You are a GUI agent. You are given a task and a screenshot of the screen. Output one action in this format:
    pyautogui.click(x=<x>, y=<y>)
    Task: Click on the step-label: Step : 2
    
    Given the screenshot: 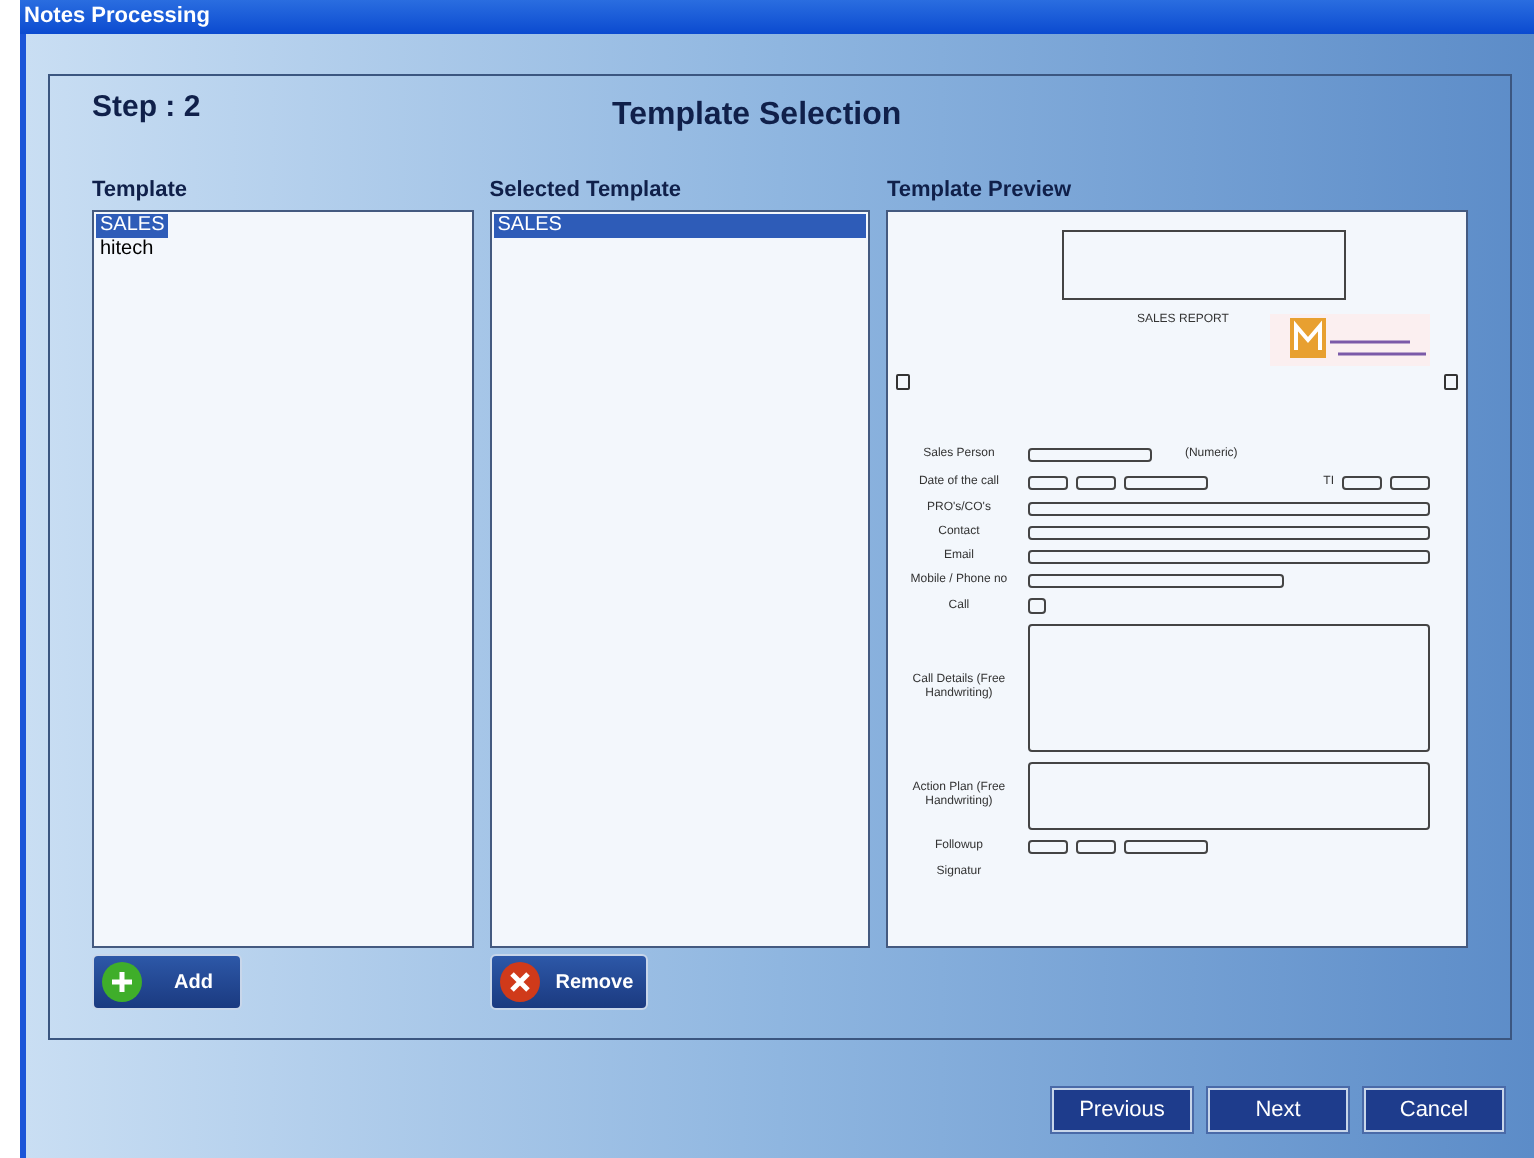 What is the action you would take?
    pyautogui.click(x=147, y=107)
    